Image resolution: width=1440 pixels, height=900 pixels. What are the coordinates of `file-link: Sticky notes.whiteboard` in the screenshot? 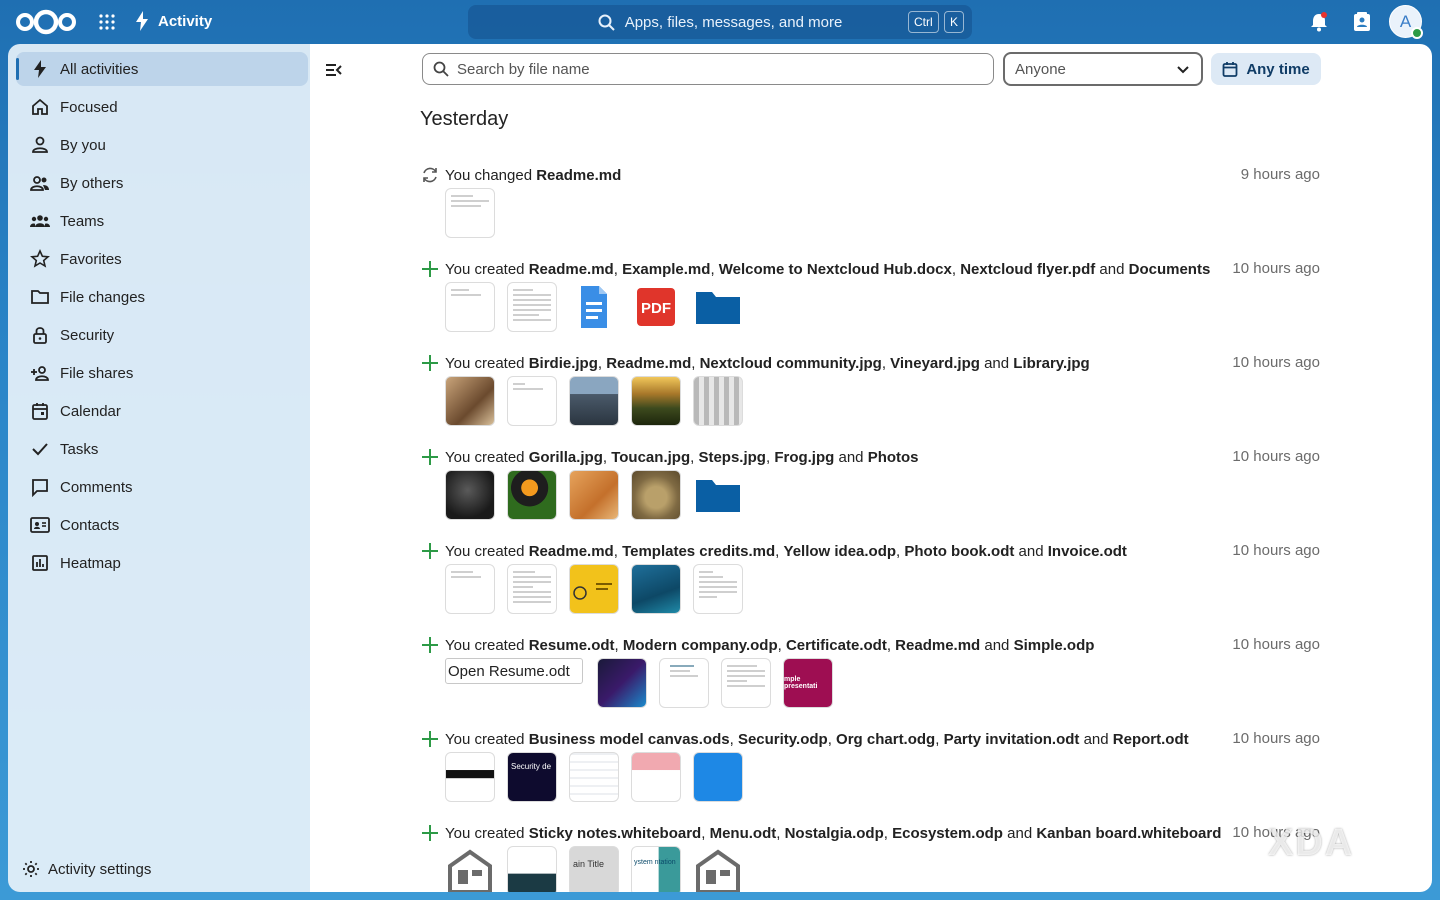 It's located at (615, 833).